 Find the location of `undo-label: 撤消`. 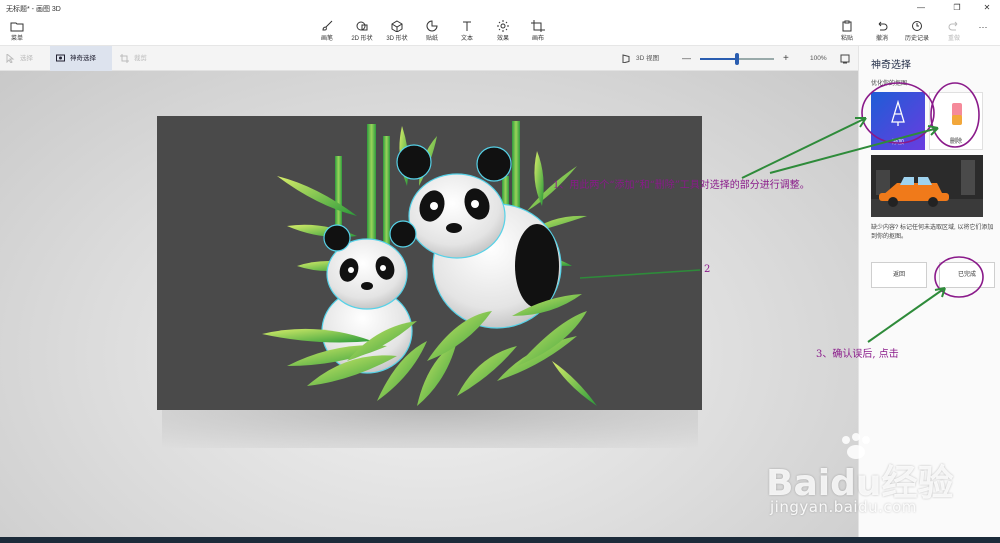

undo-label: 撤消 is located at coordinates (881, 39).